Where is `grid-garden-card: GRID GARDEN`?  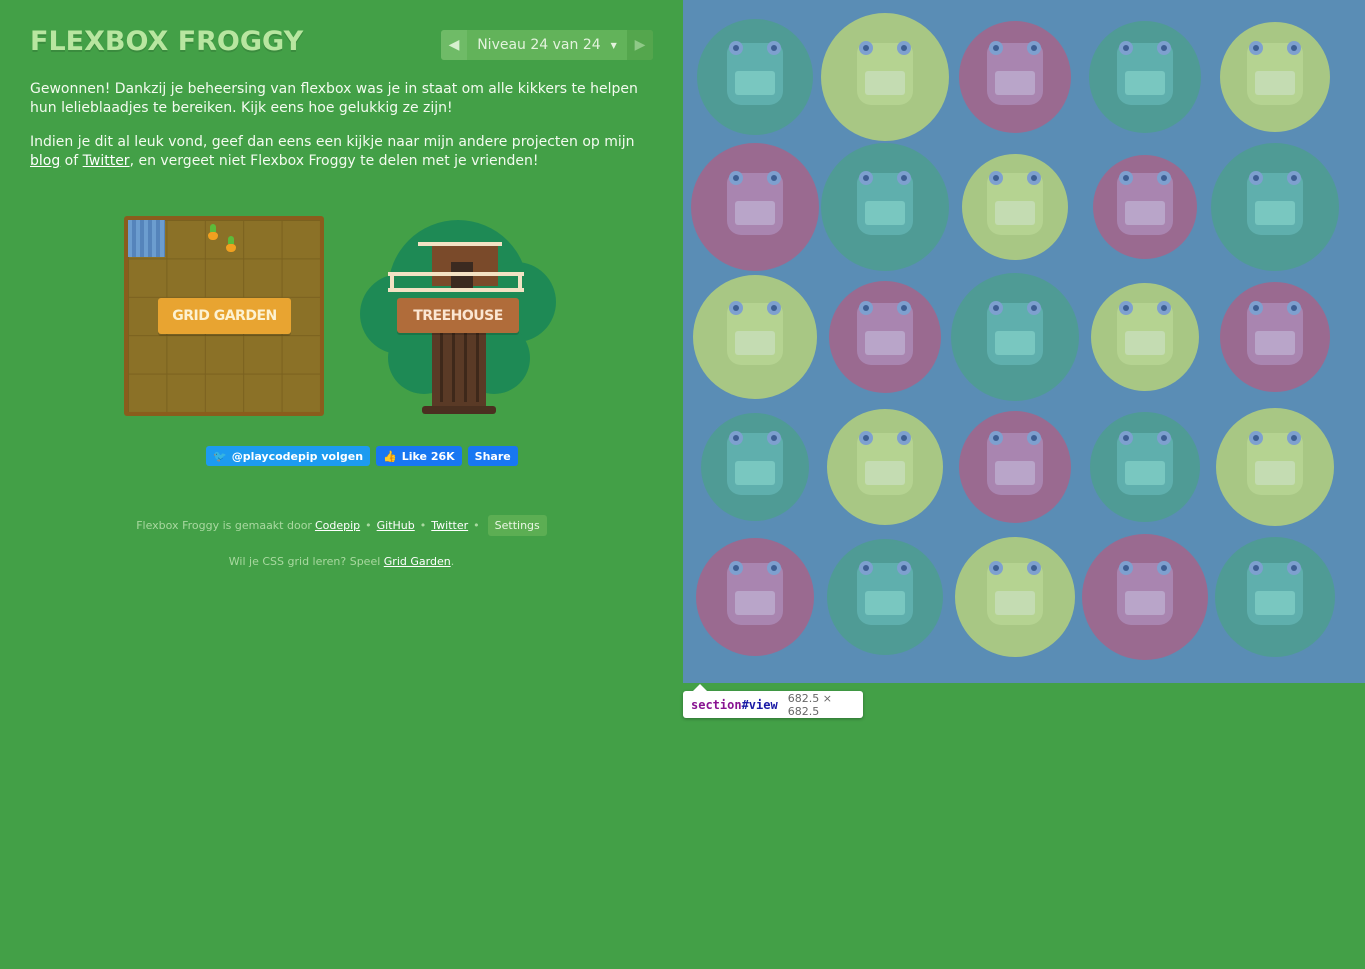
grid-garden-card: GRID GARDEN is located at coordinates (224, 316).